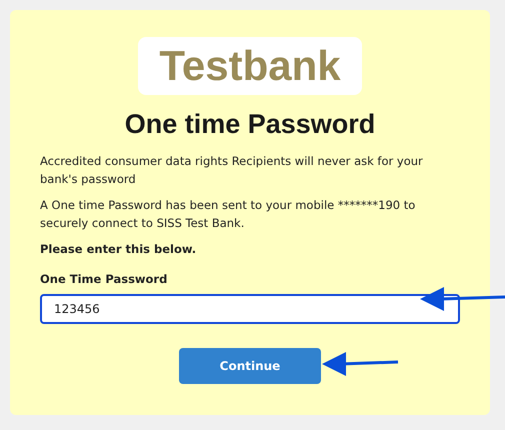 The image size is (505, 430). I want to click on continue-button: Continue, so click(250, 366).